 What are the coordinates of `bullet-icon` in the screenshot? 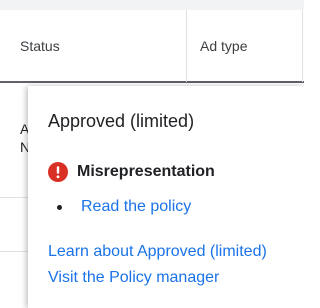 It's located at (59, 207).